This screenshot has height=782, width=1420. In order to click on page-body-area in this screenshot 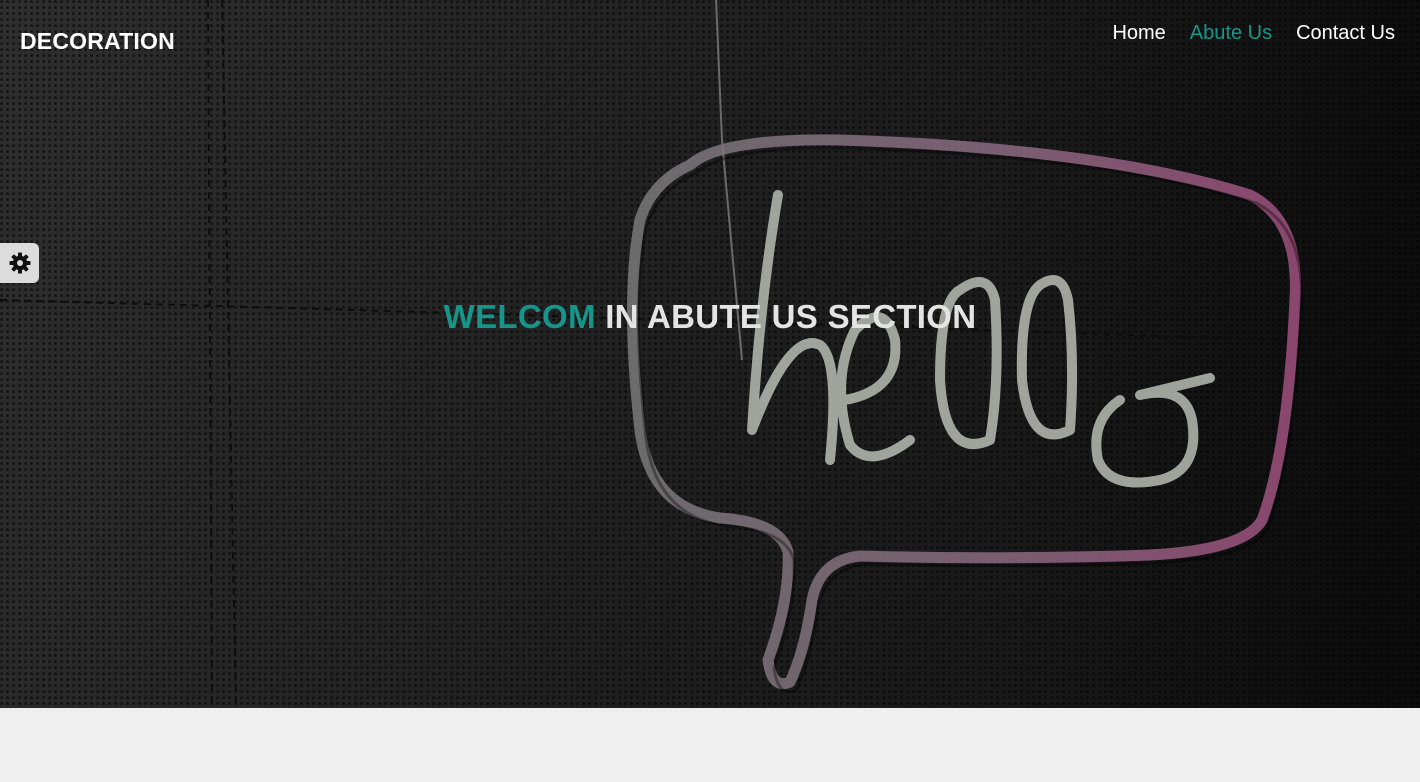, I will do `click(710, 745)`.